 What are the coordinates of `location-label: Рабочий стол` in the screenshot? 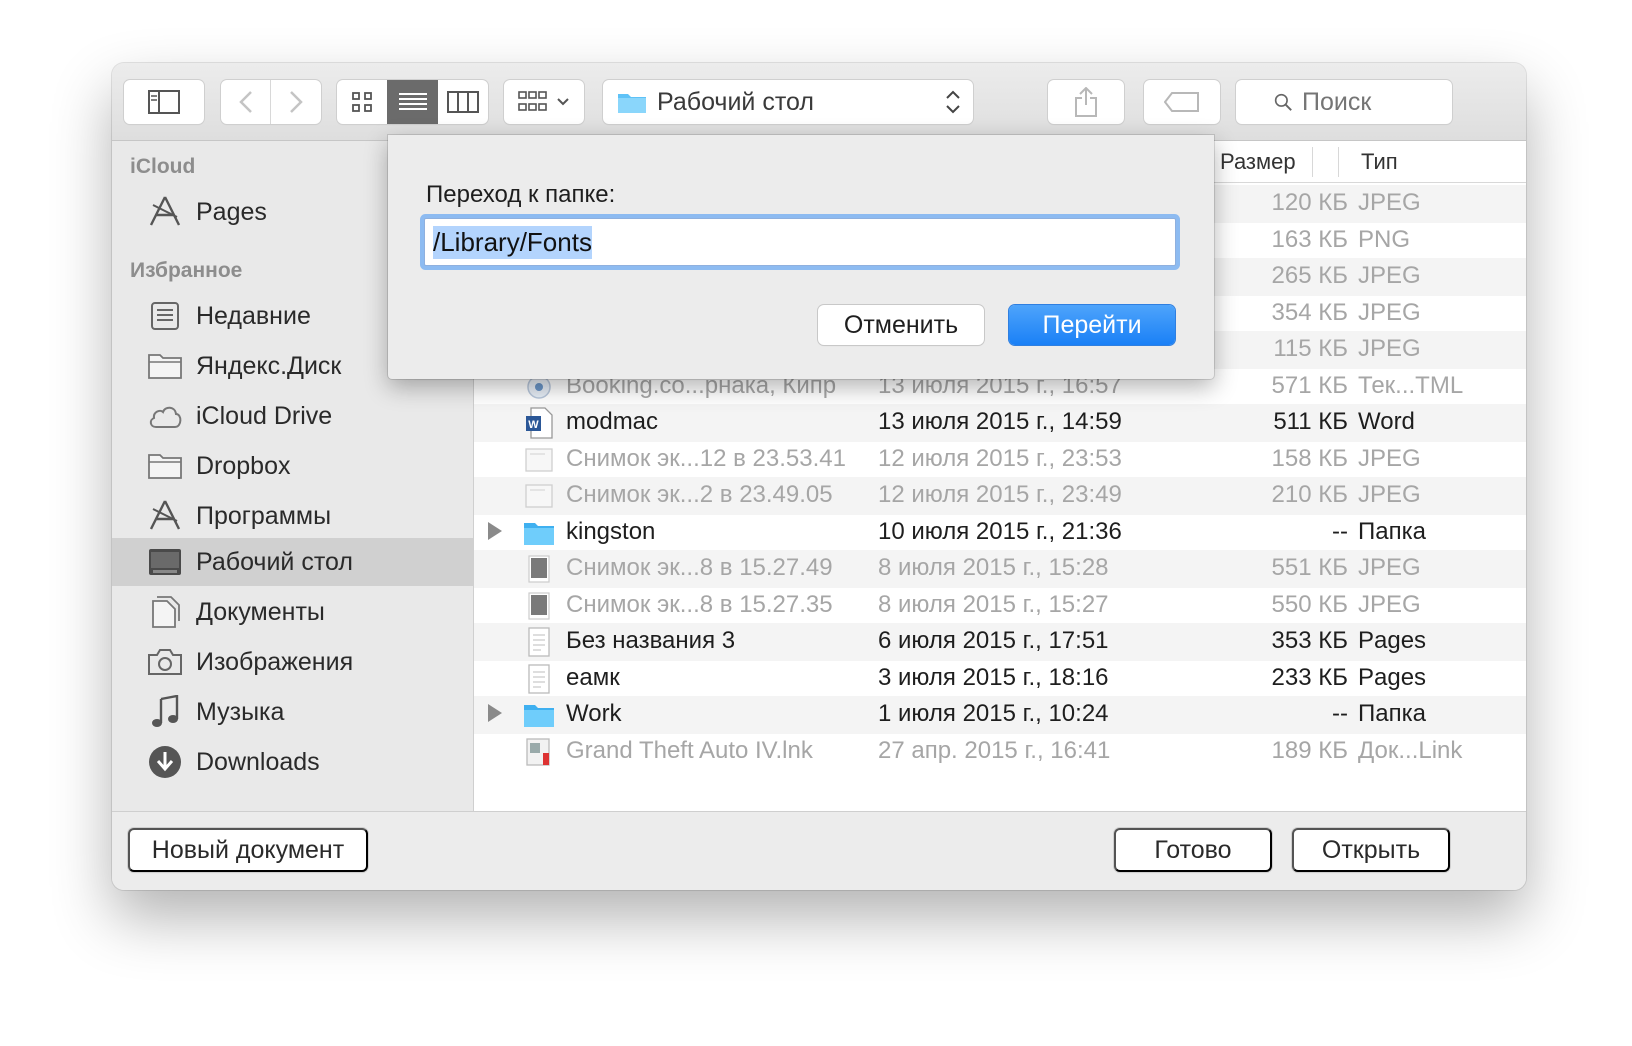 It's located at (735, 101).